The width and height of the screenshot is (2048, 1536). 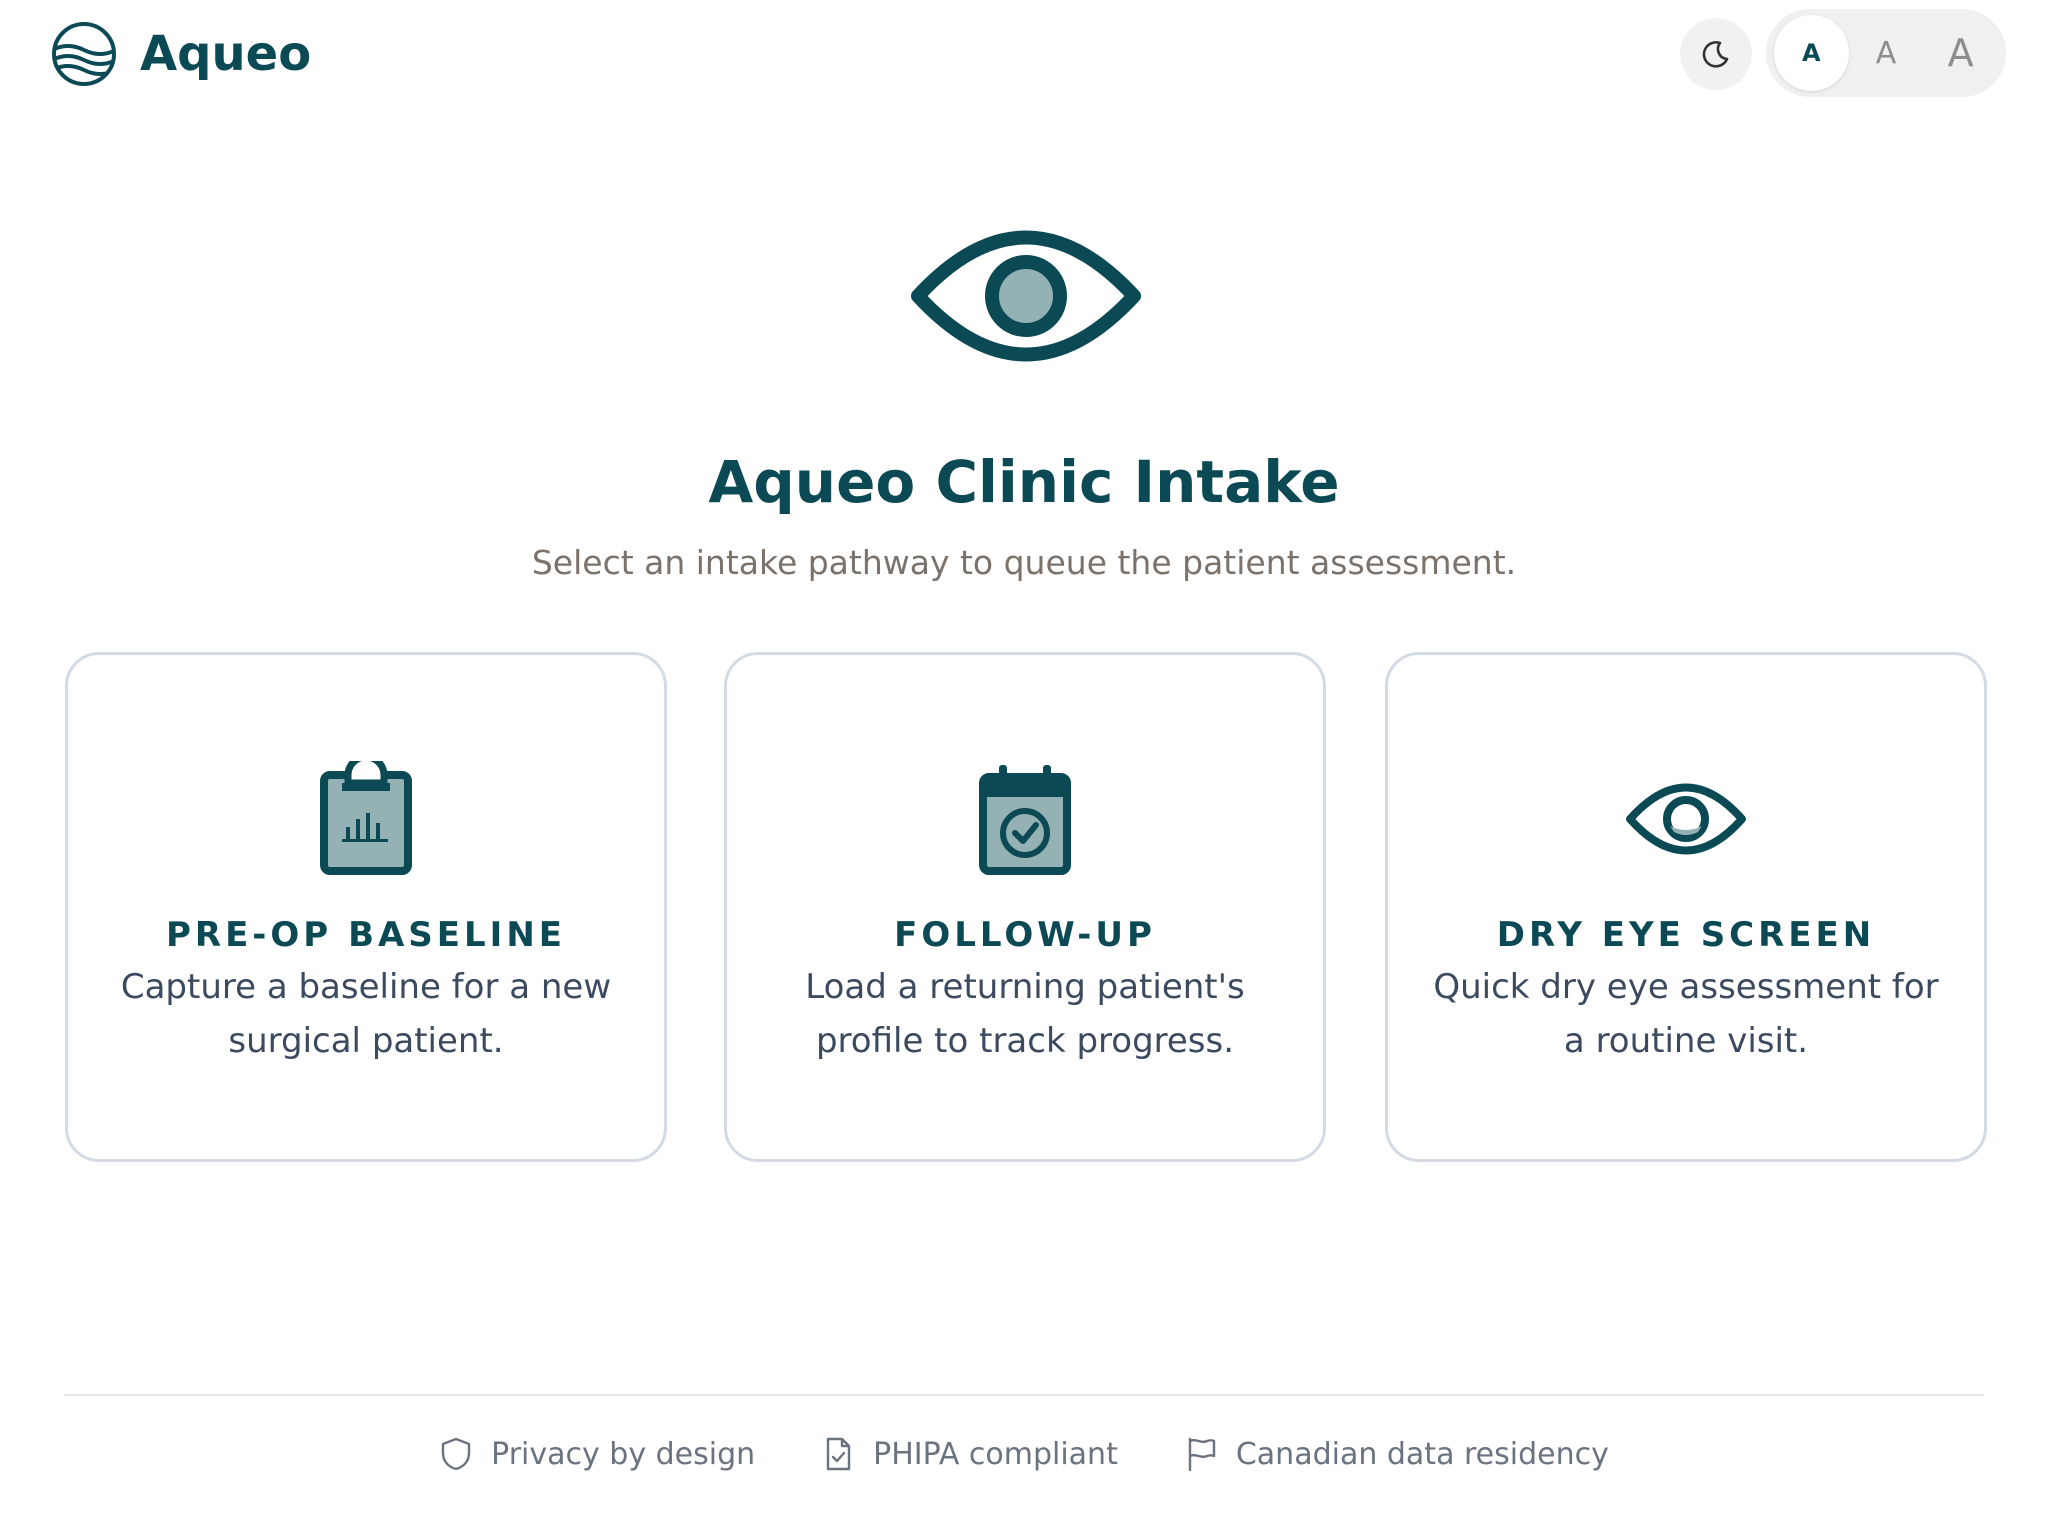 I want to click on clipboard-chart-icon, so click(x=366, y=818).